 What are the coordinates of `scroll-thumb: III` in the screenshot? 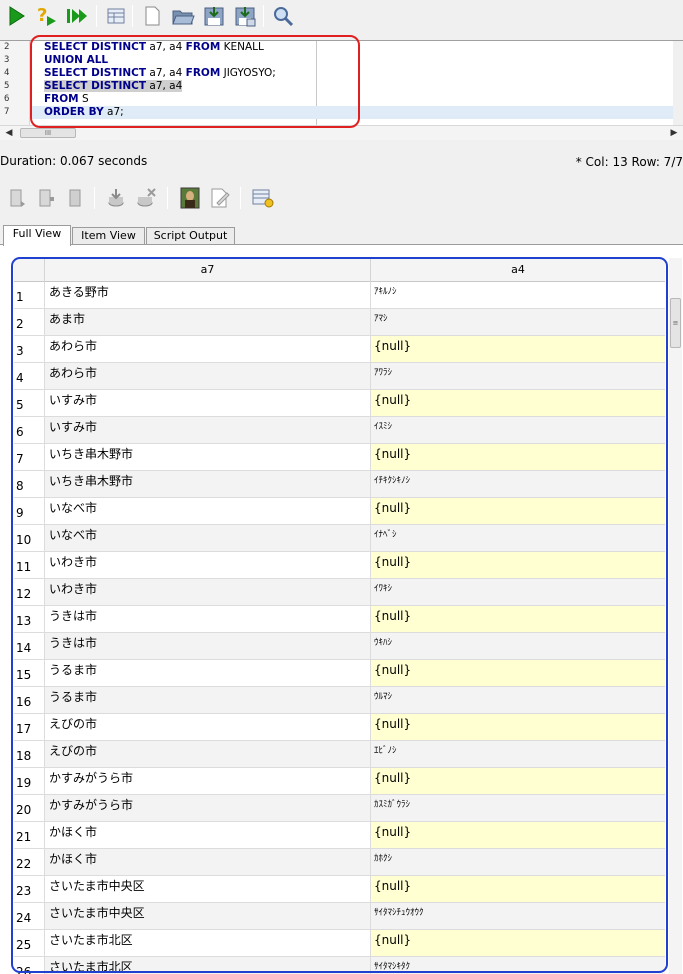 It's located at (48, 133).